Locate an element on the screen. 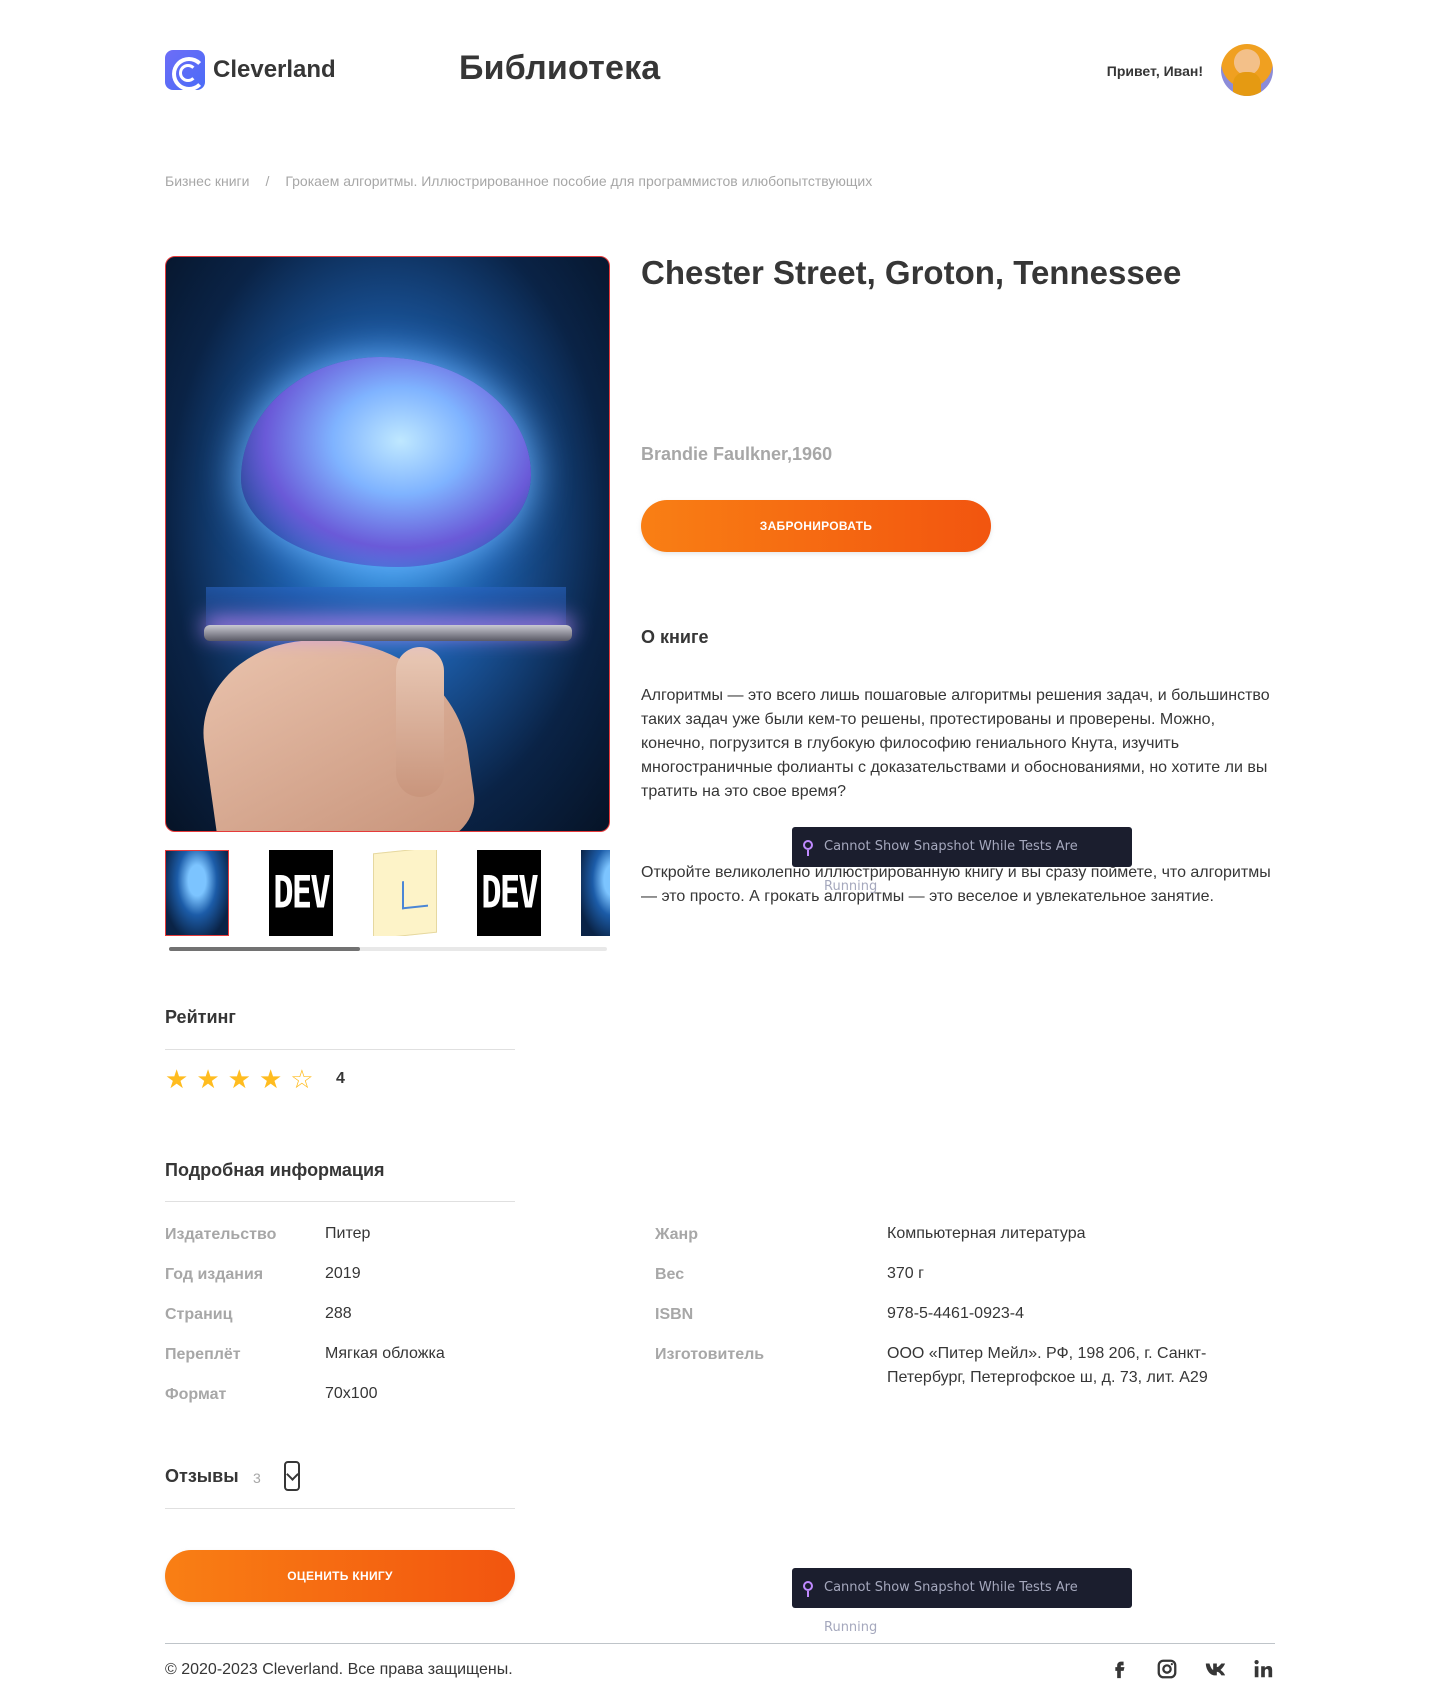 This screenshot has width=1440, height=1702. detail-label-genre: Жанр is located at coordinates (676, 1234).